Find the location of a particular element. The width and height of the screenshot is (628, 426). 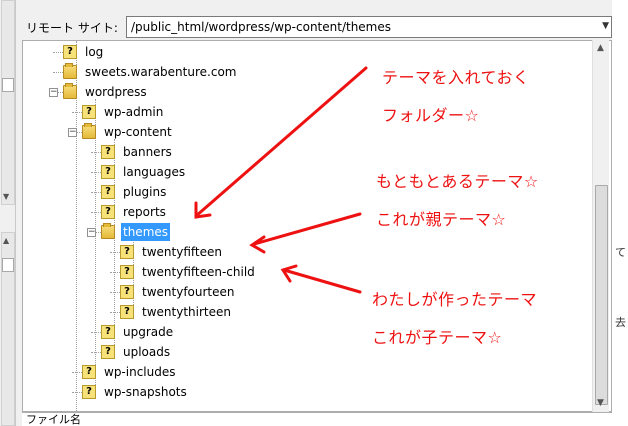

annotation-original-2: これが親テーマ☆ is located at coordinates (441, 219).